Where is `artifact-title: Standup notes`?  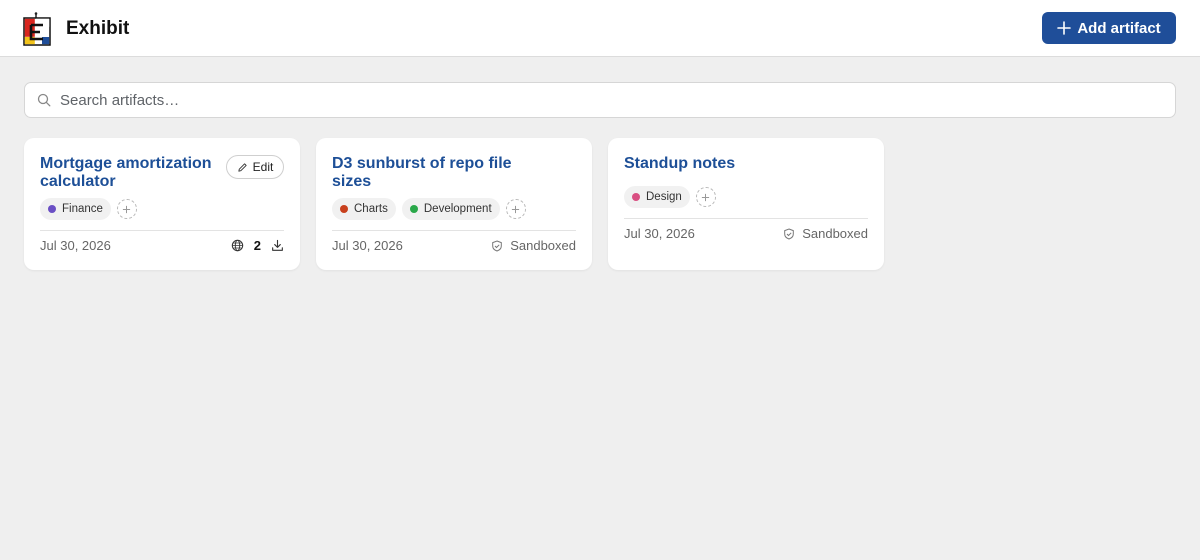 artifact-title: Standup notes is located at coordinates (714, 164).